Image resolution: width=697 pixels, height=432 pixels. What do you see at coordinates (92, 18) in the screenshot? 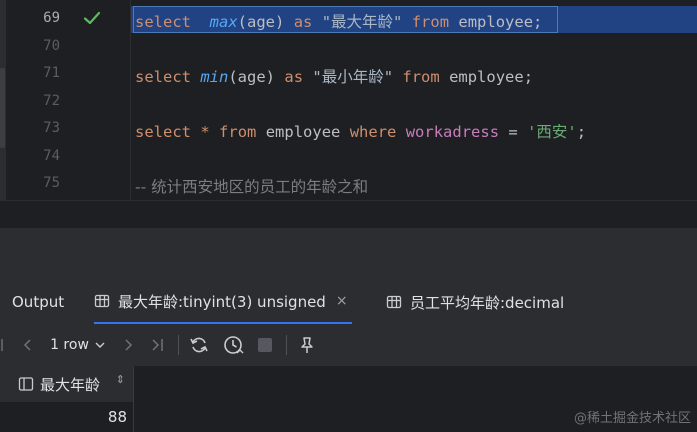
I see `check-icon` at bounding box center [92, 18].